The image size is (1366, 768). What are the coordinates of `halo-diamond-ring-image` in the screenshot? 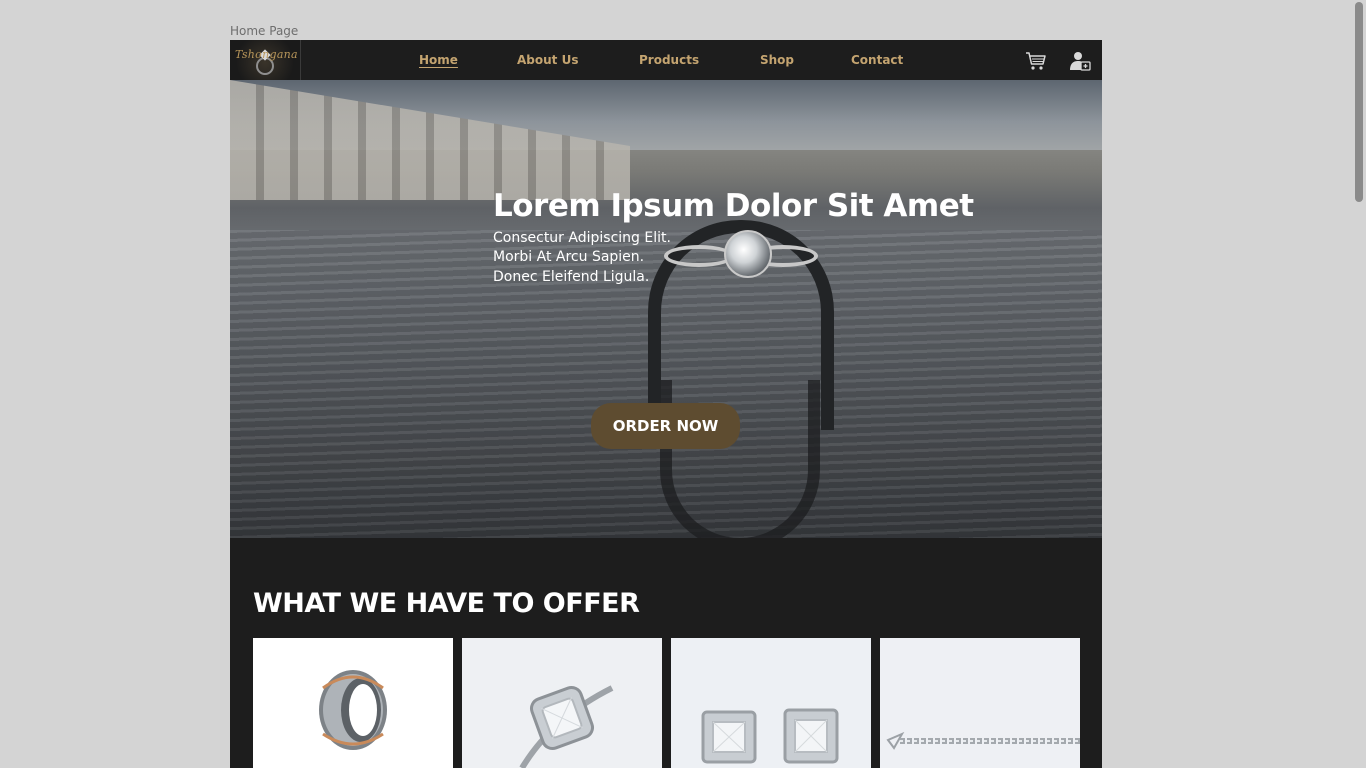 It's located at (566, 726).